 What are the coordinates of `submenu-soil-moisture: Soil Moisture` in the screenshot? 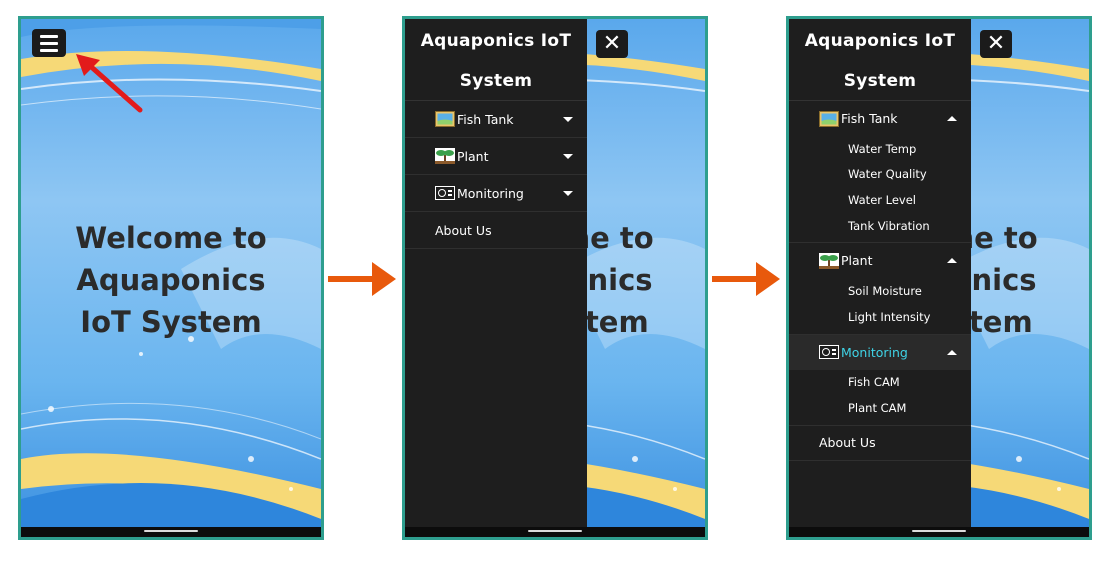 It's located at (880, 291).